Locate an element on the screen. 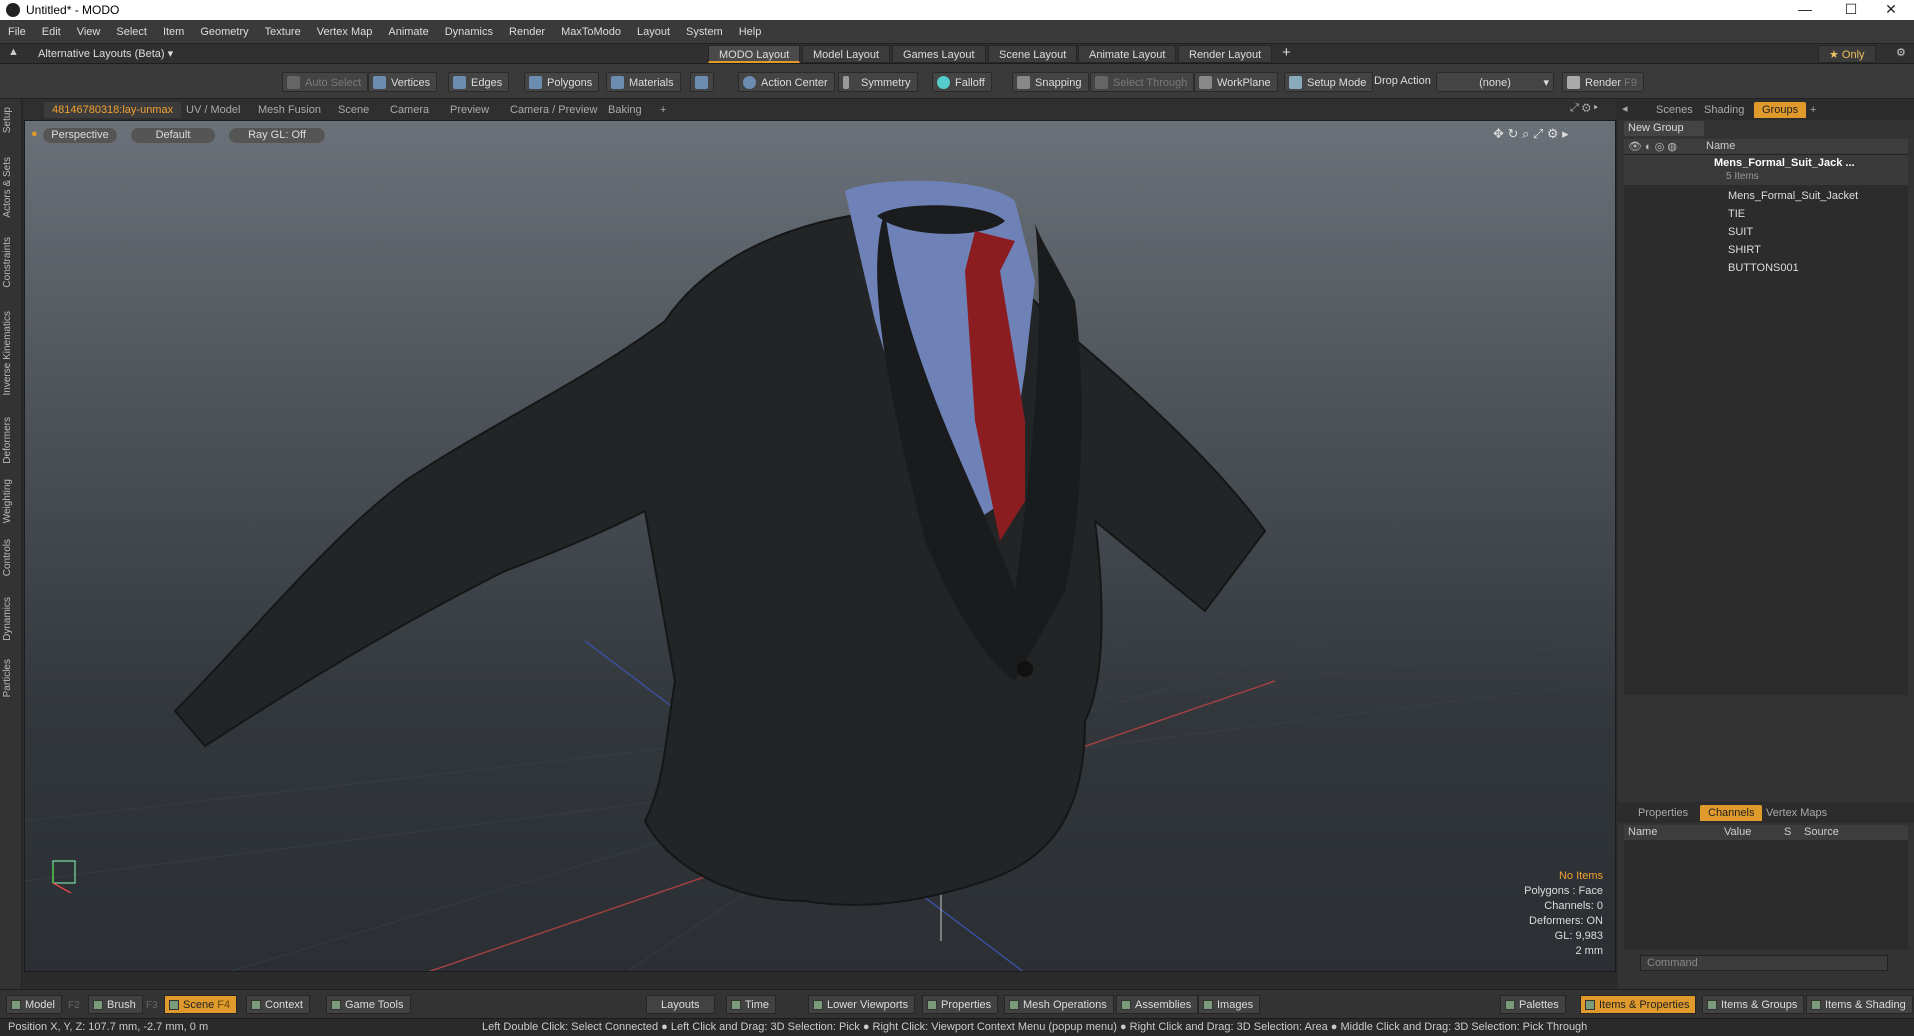 This screenshot has width=1914, height=1036. tab-scene: Scene is located at coordinates (353, 110).